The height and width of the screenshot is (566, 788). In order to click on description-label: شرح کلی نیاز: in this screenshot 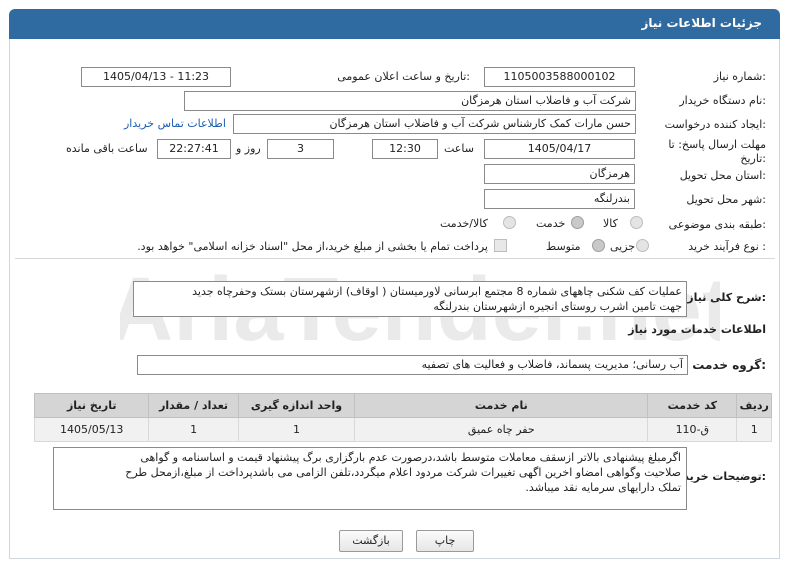, I will do `click(726, 297)`.